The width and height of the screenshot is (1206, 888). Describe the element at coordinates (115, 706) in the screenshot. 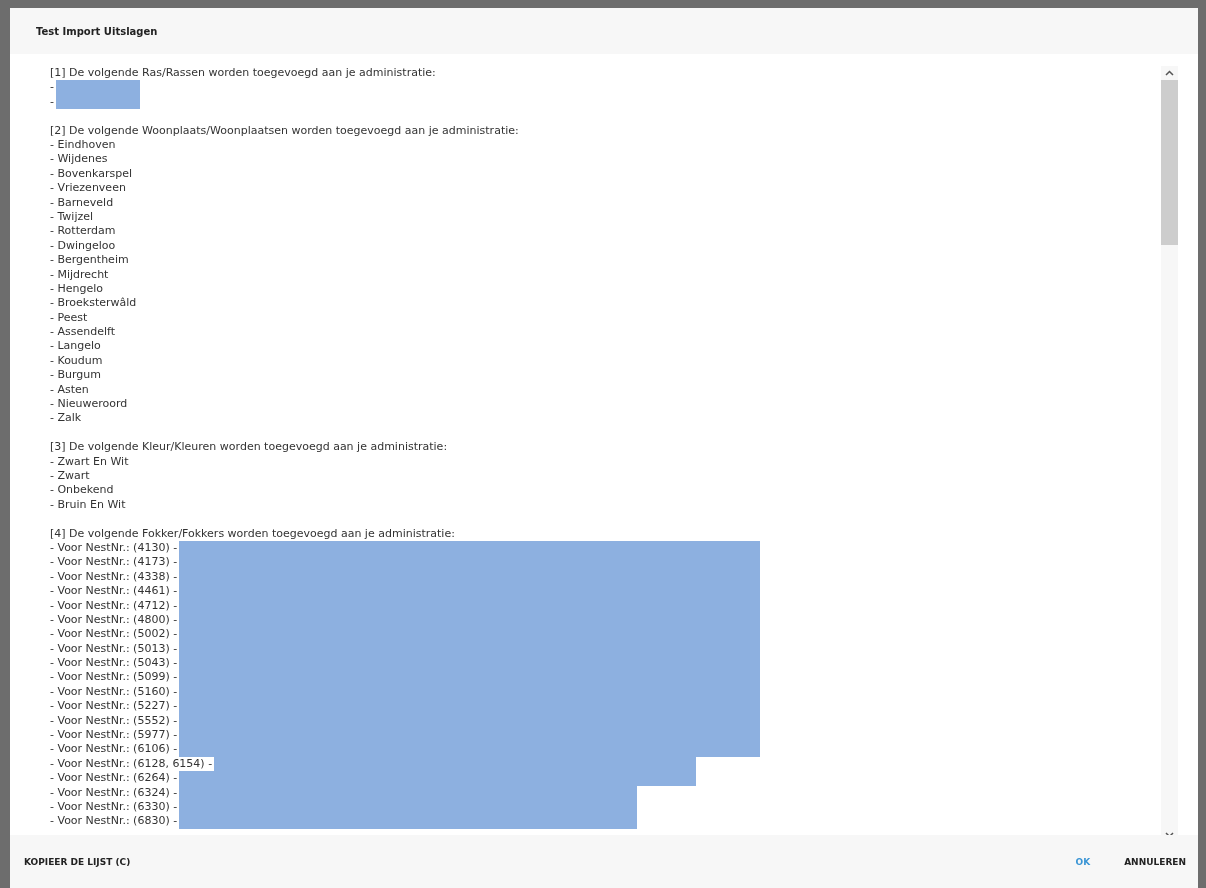

I see `list-item: - Voor NestNr.: (5227) -` at that location.